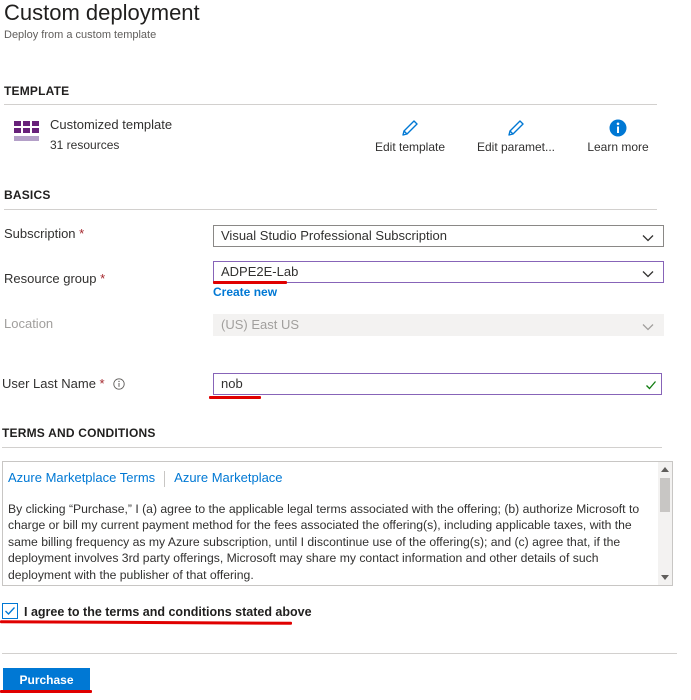  What do you see at coordinates (260, 324) in the screenshot?
I see `location-value: (US) East US` at bounding box center [260, 324].